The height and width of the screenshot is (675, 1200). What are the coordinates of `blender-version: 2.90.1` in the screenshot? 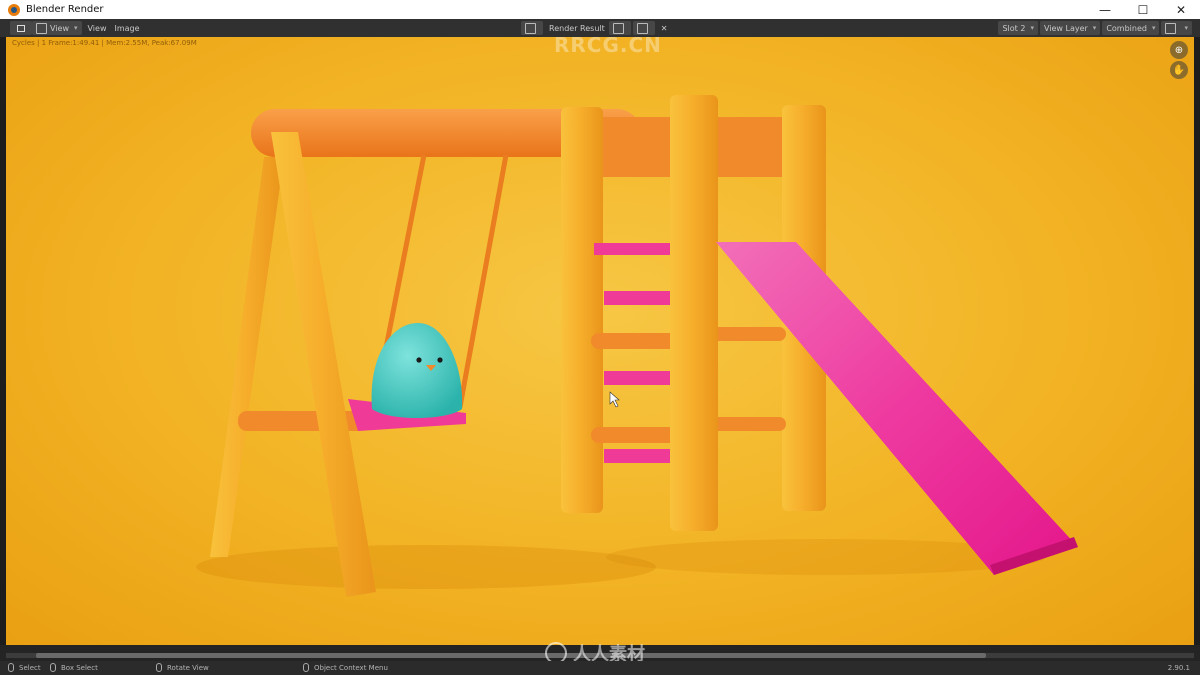 It's located at (1178, 668).